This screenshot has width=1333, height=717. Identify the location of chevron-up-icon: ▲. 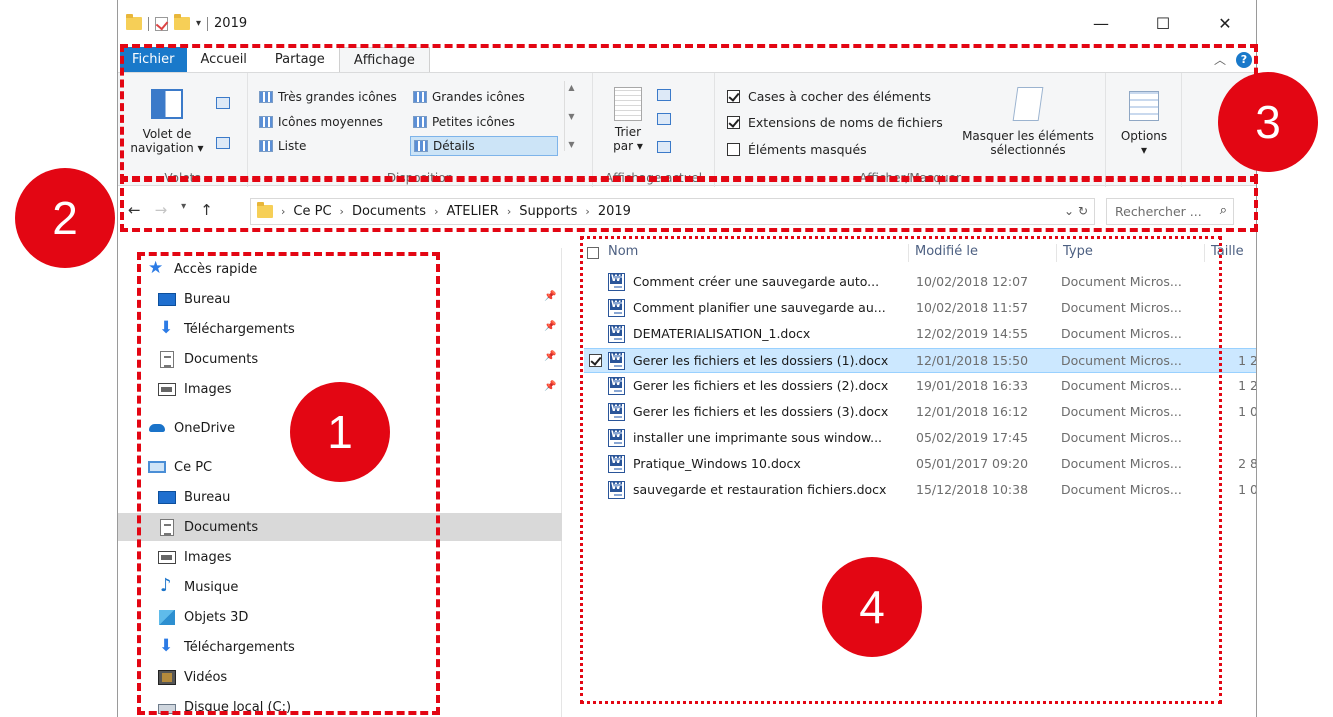
(571, 87).